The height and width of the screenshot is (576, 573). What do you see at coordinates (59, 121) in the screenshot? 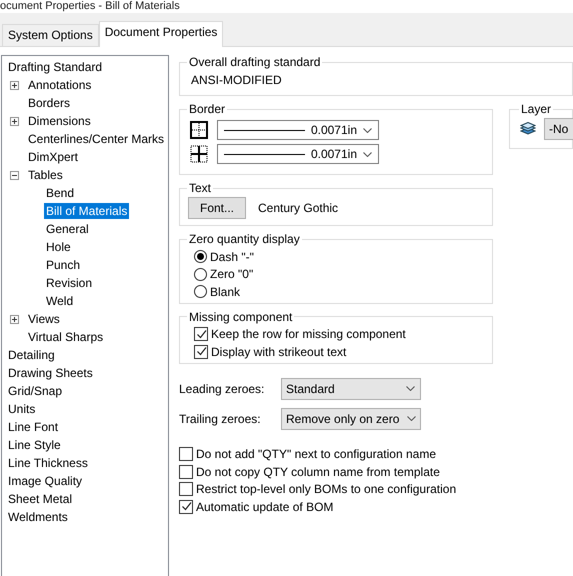
I see `tree-item: Dimensions` at bounding box center [59, 121].